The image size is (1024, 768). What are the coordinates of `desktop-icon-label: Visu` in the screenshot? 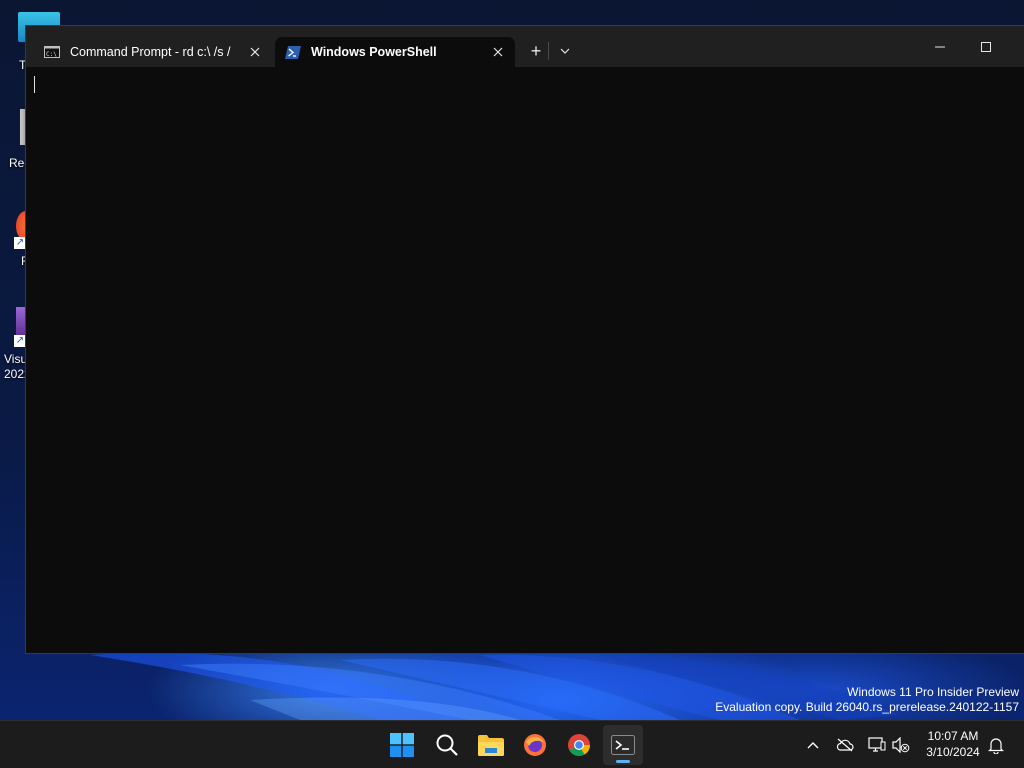 It's located at (16, 359).